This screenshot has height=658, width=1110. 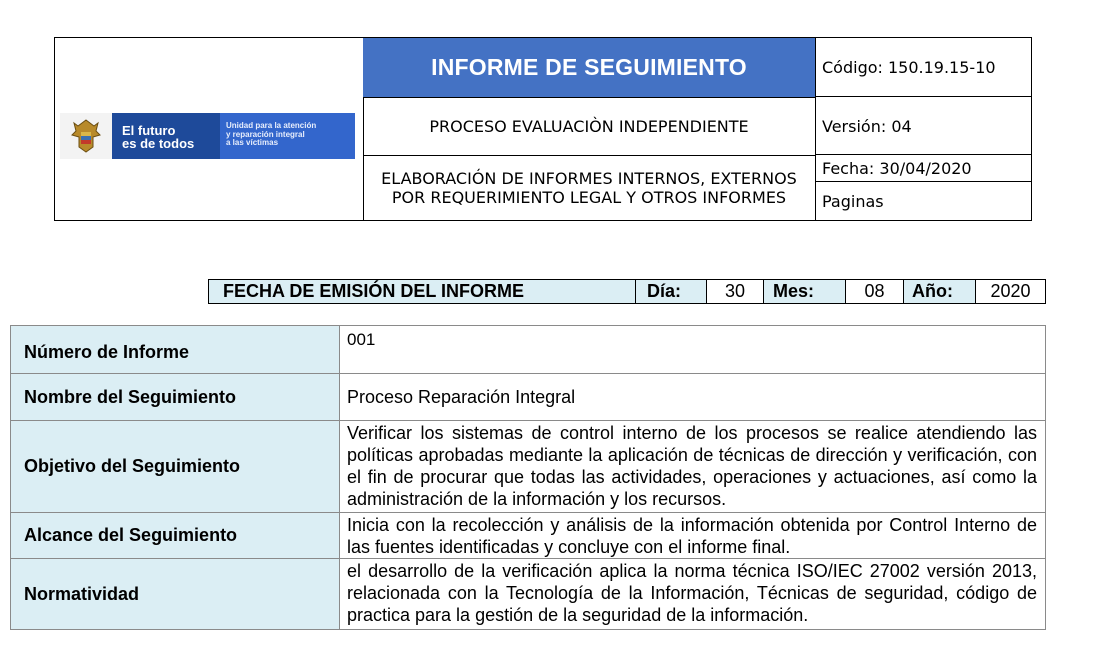 I want to click on info-label: Objetivo del Seguimiento, so click(x=175, y=466).